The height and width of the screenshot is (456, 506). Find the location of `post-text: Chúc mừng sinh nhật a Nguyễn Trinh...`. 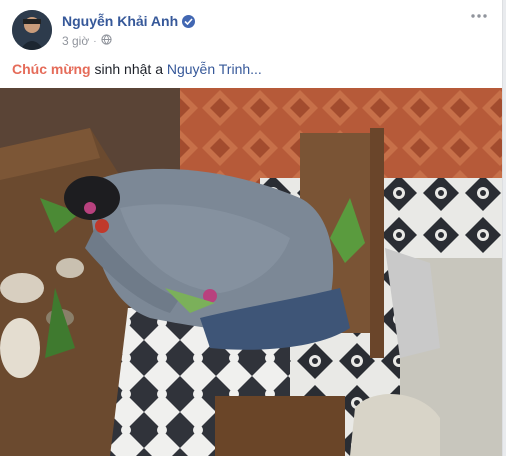

post-text: Chúc mừng sinh nhật a Nguyễn Trinh... is located at coordinates (251, 69).